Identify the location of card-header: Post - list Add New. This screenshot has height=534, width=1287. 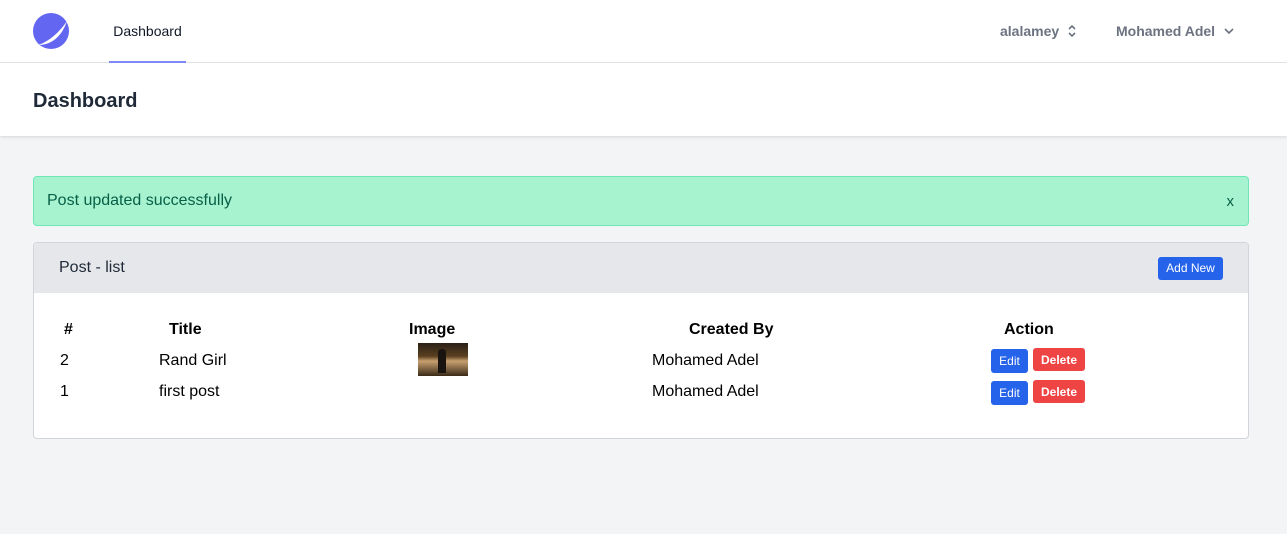
(641, 268).